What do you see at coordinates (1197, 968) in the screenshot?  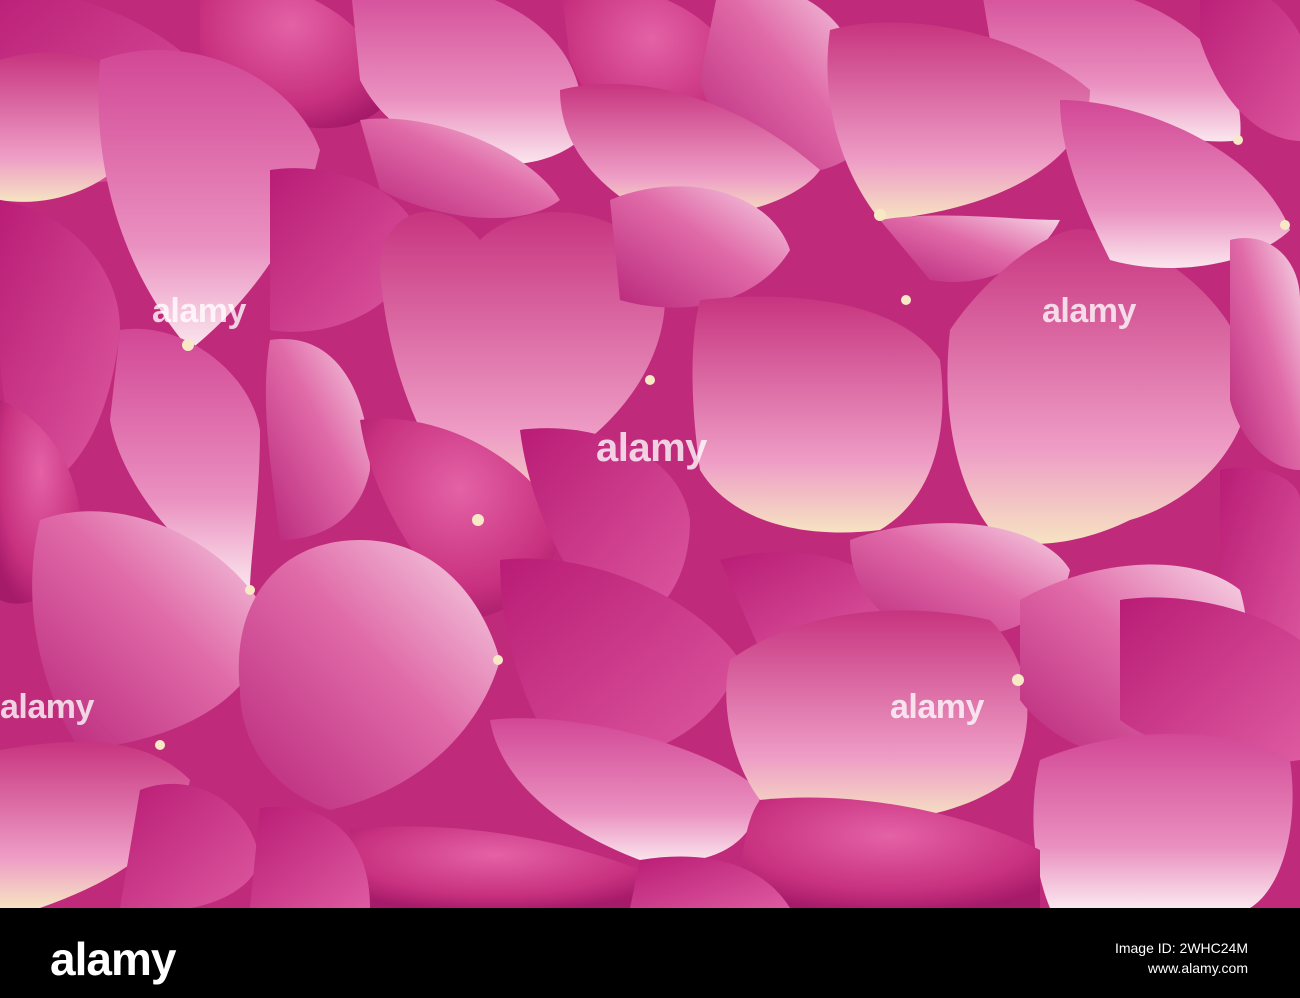 I see `site-url: www.alamy.com` at bounding box center [1197, 968].